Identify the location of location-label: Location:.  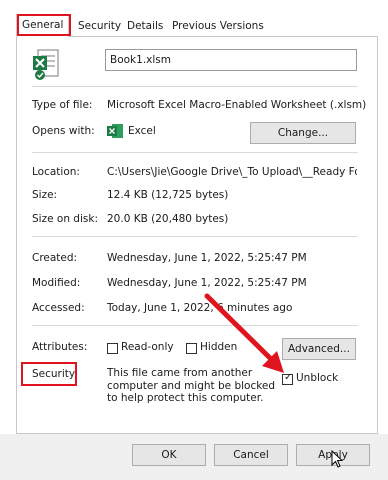
(56, 172).